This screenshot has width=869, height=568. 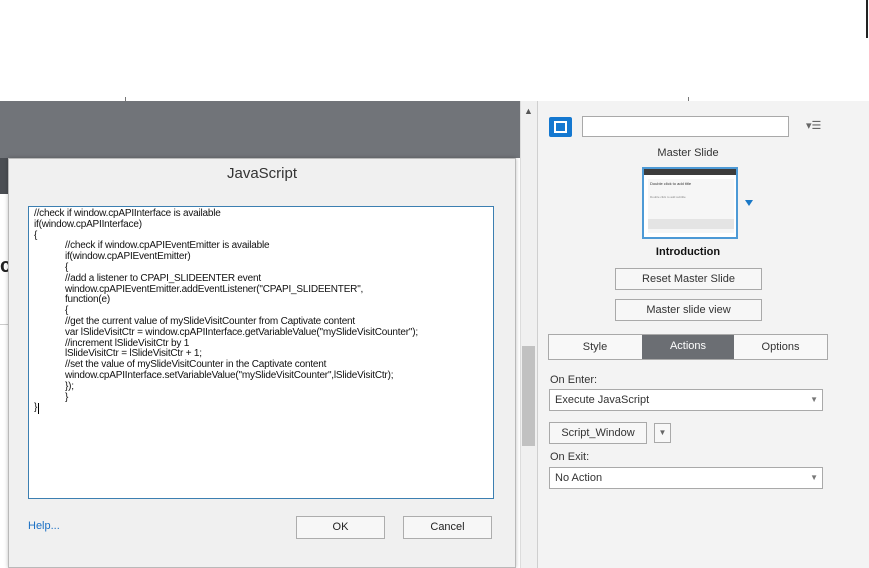 What do you see at coordinates (671, 183) in the screenshot?
I see `thumbnail-title: Double click to add title` at bounding box center [671, 183].